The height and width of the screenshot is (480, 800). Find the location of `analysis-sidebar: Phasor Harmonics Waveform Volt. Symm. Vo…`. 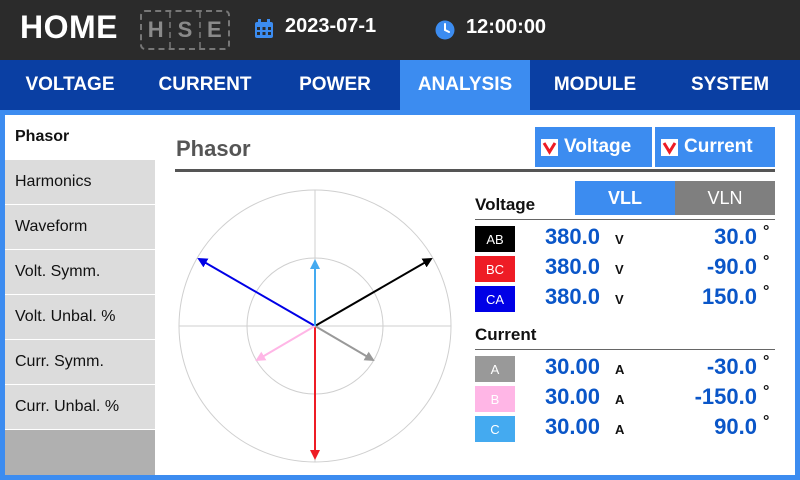

analysis-sidebar: Phasor Harmonics Waveform Volt. Symm. Vo… is located at coordinates (80, 295).